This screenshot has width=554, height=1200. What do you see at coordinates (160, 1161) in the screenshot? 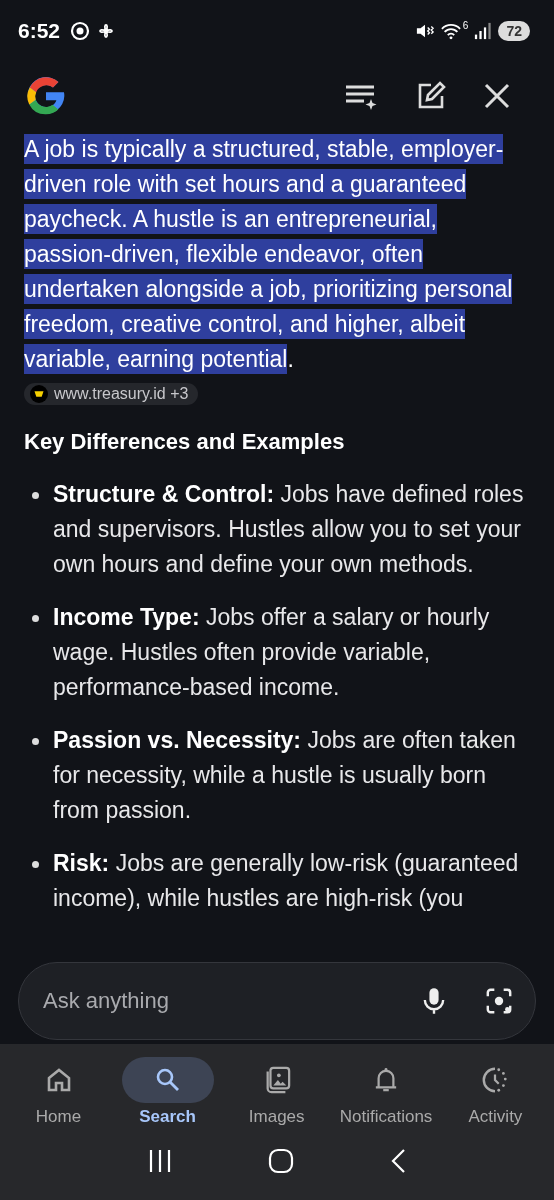
I see `recents-icon` at bounding box center [160, 1161].